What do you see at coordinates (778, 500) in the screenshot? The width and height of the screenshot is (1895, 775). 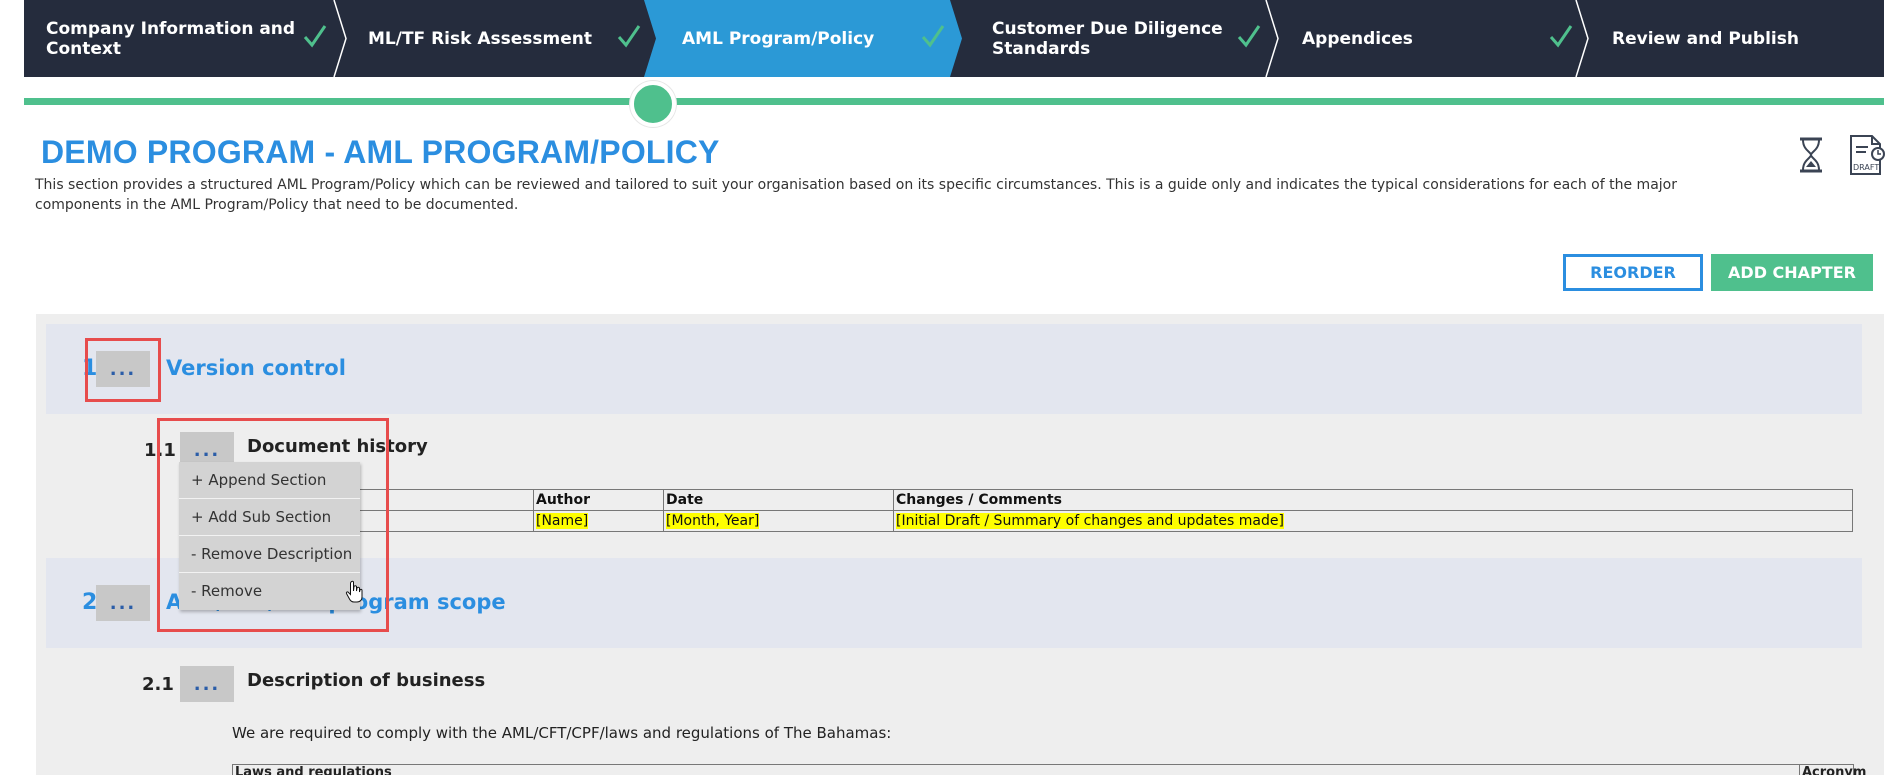 I see `table-header: Date` at bounding box center [778, 500].